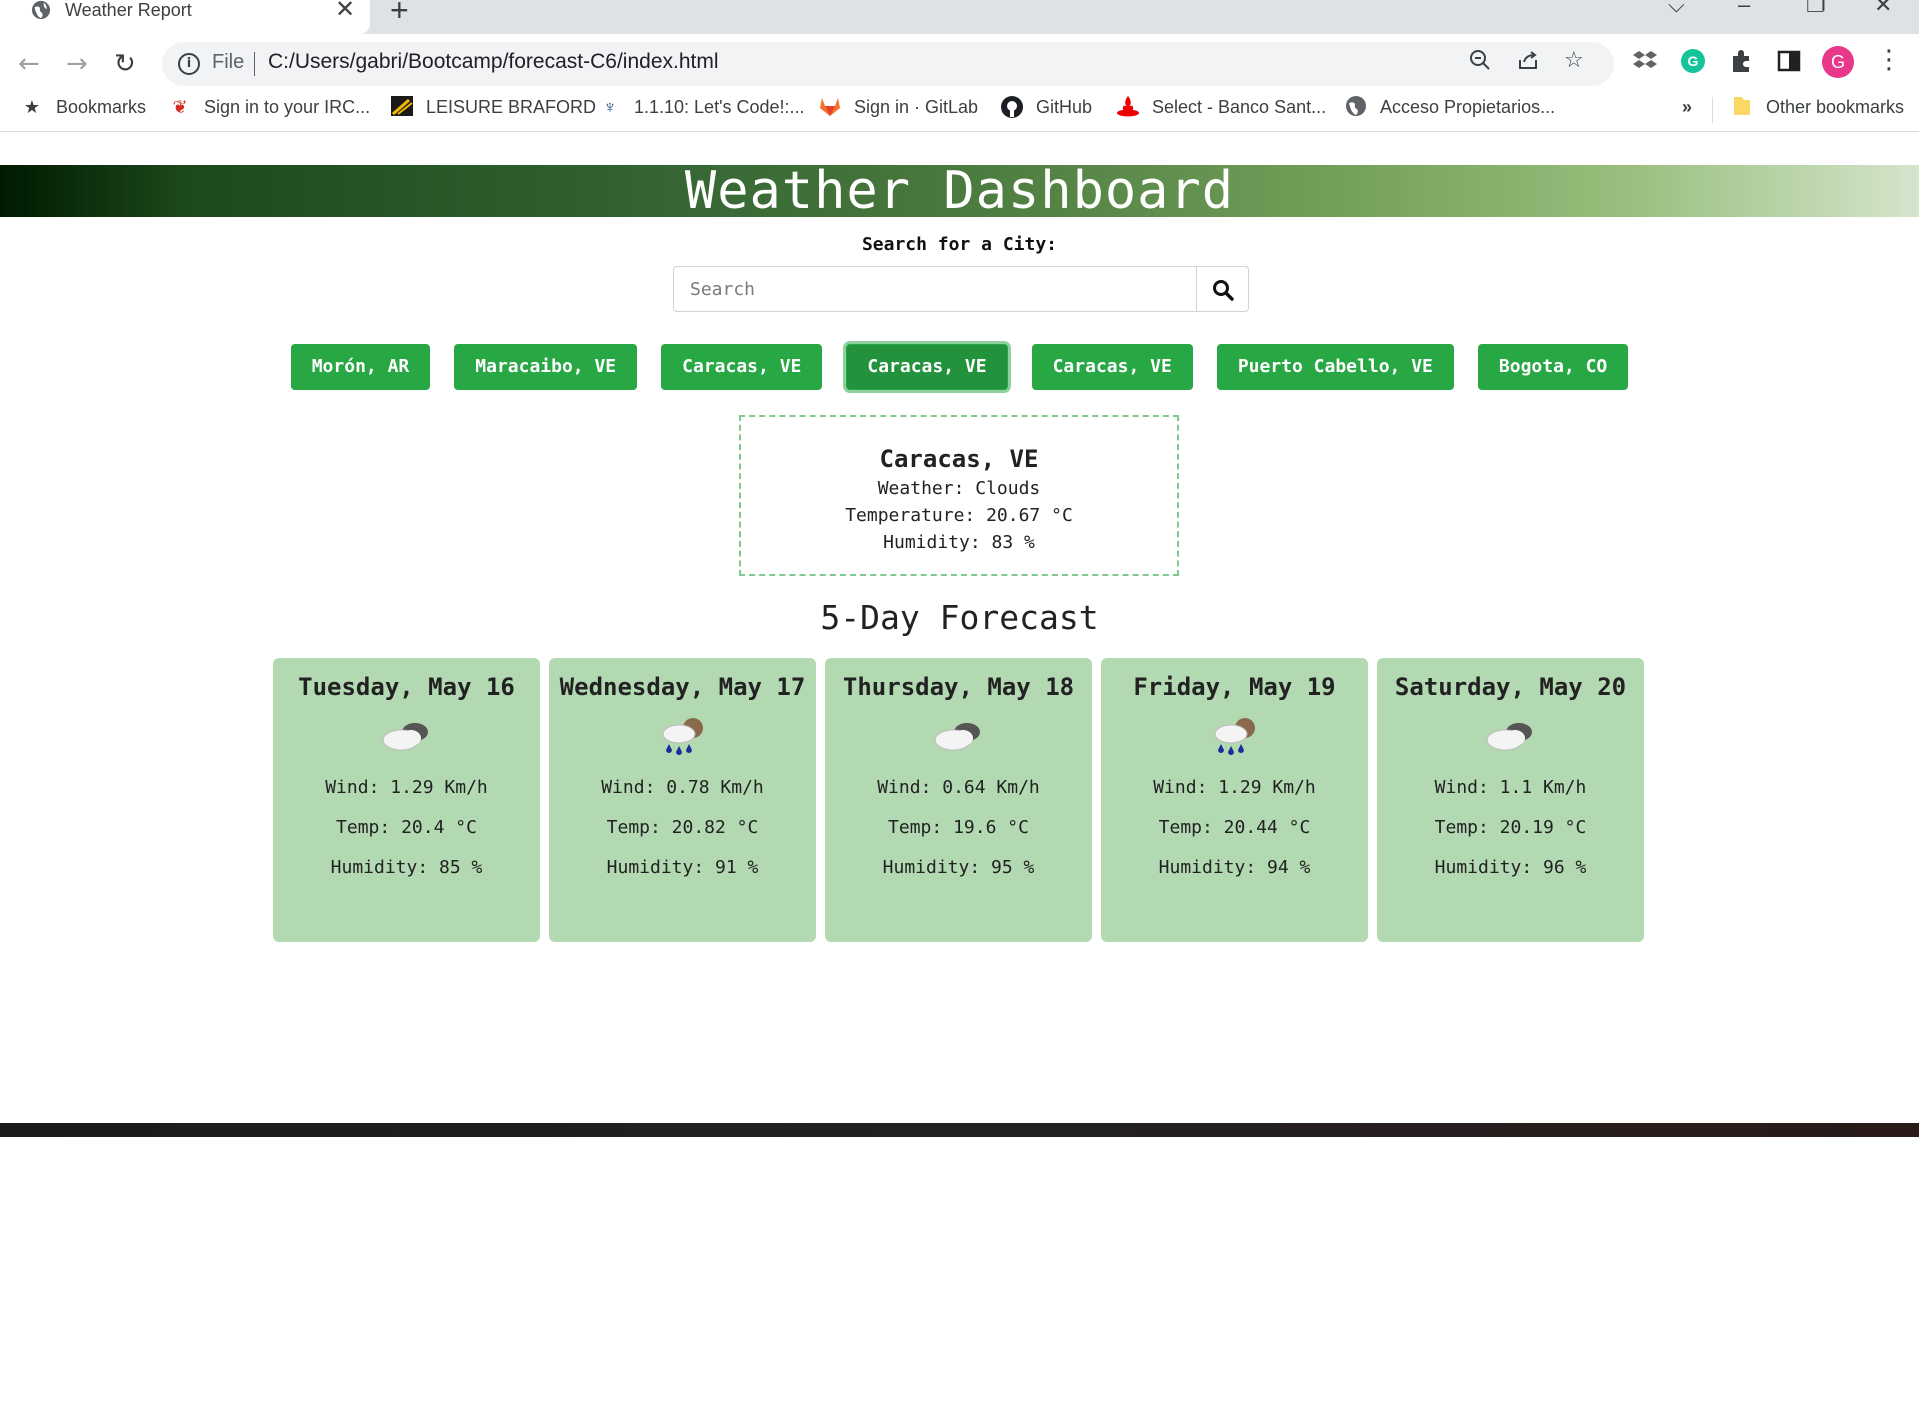 This screenshot has height=1427, width=1919. I want to click on forecast-wind: Wind: 0.78 Km/h, so click(682, 787).